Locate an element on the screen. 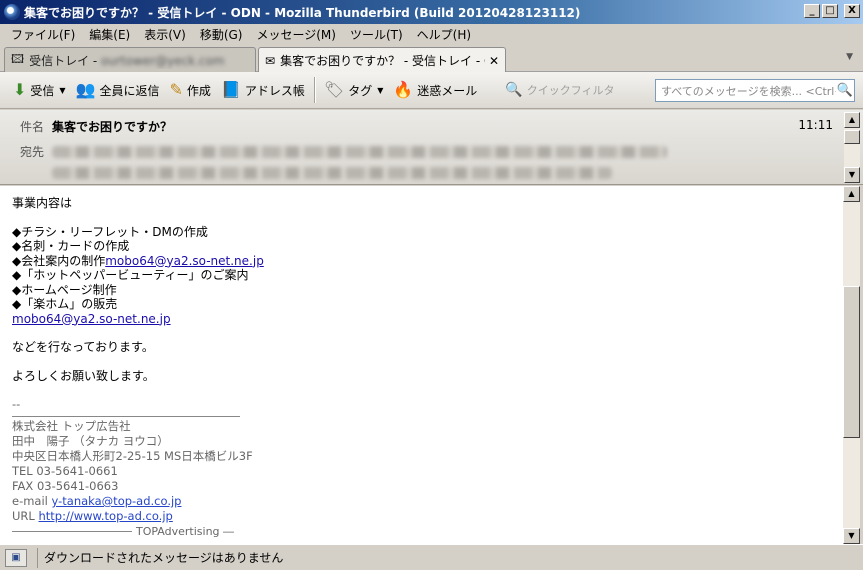  tag-button: 🏷 タグ ▼ is located at coordinates (353, 90).